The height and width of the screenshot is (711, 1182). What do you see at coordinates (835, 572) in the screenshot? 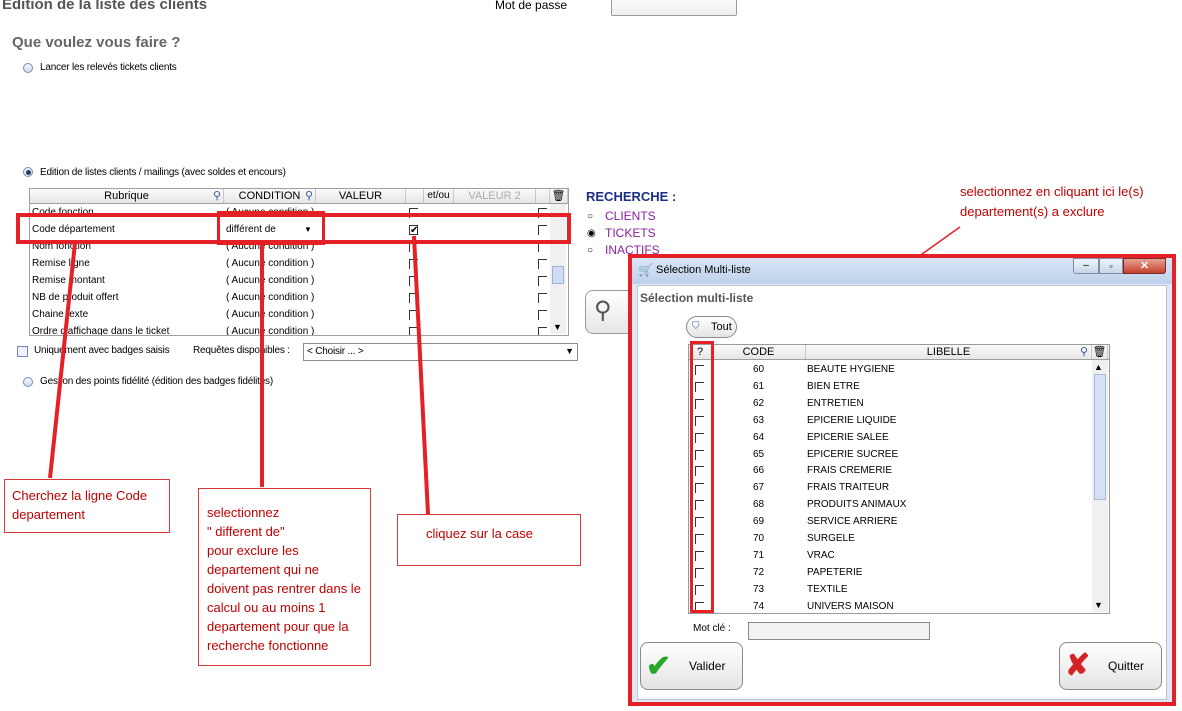
I see `item-libelle: PAPETERIE` at bounding box center [835, 572].